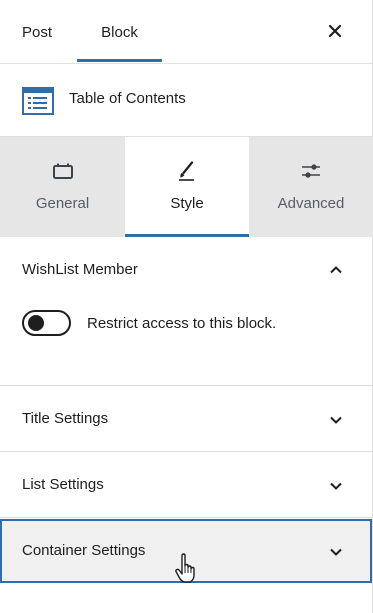 The width and height of the screenshot is (373, 613). Describe the element at coordinates (182, 323) in the screenshot. I see `restrict-access-label: Restrict access to this block.` at that location.